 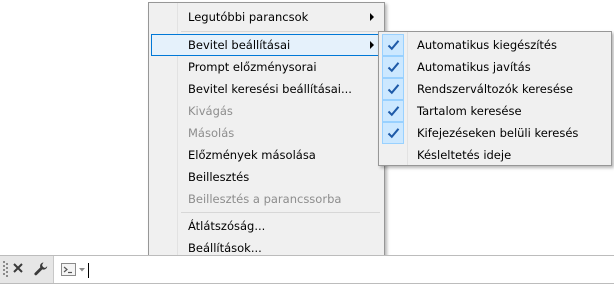 I want to click on submenu-item-search-content: Tartalom keresése, so click(x=495, y=111).